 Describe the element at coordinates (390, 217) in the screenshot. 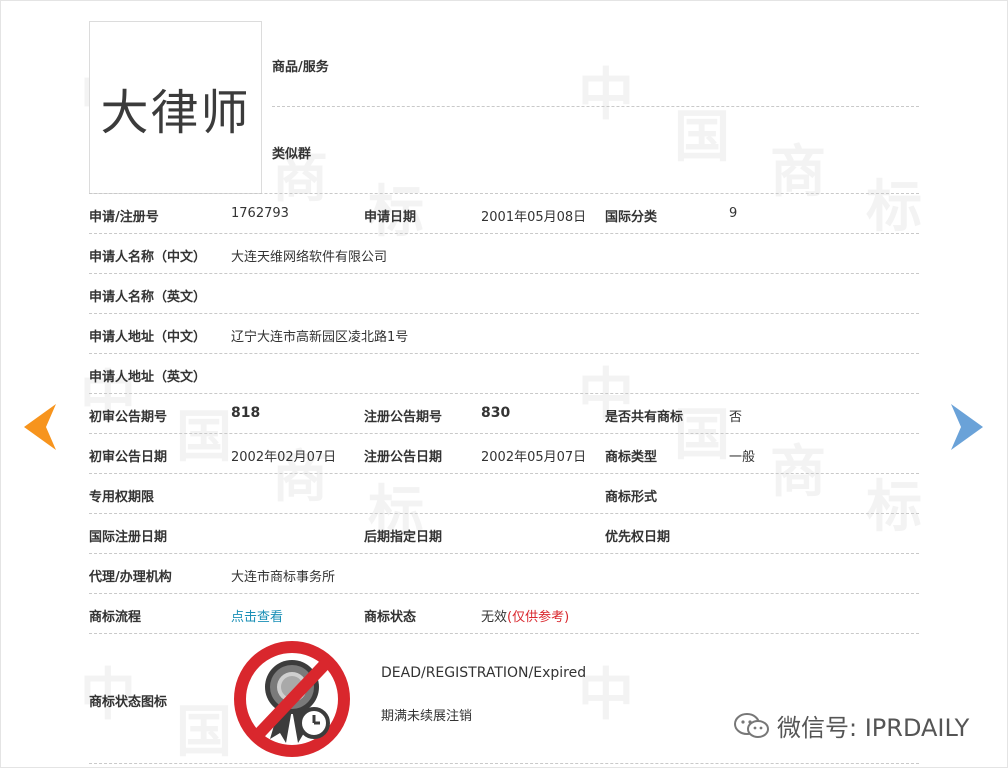

I see `application-date-label: 申请日期` at that location.